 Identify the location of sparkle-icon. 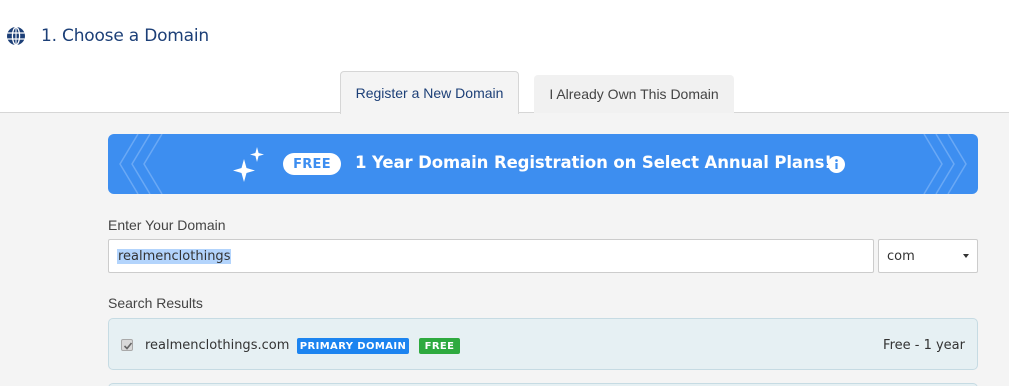
(248, 164).